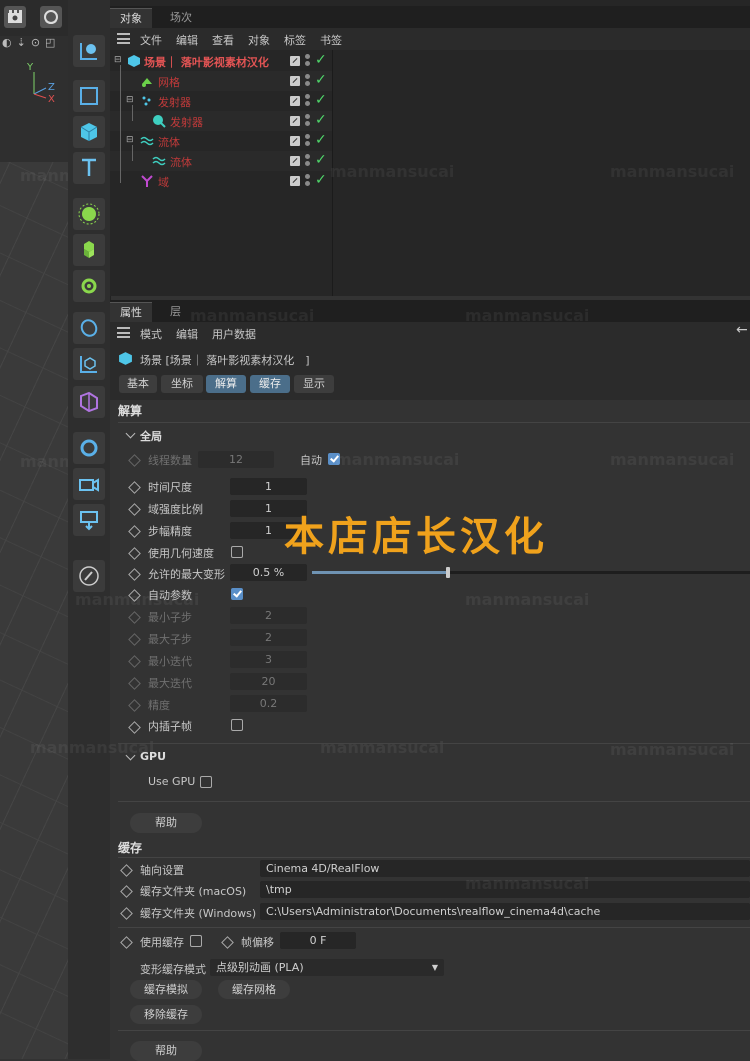  Describe the element at coordinates (21, 44) in the screenshot. I see `down-arrow-icon: ⇣` at that location.